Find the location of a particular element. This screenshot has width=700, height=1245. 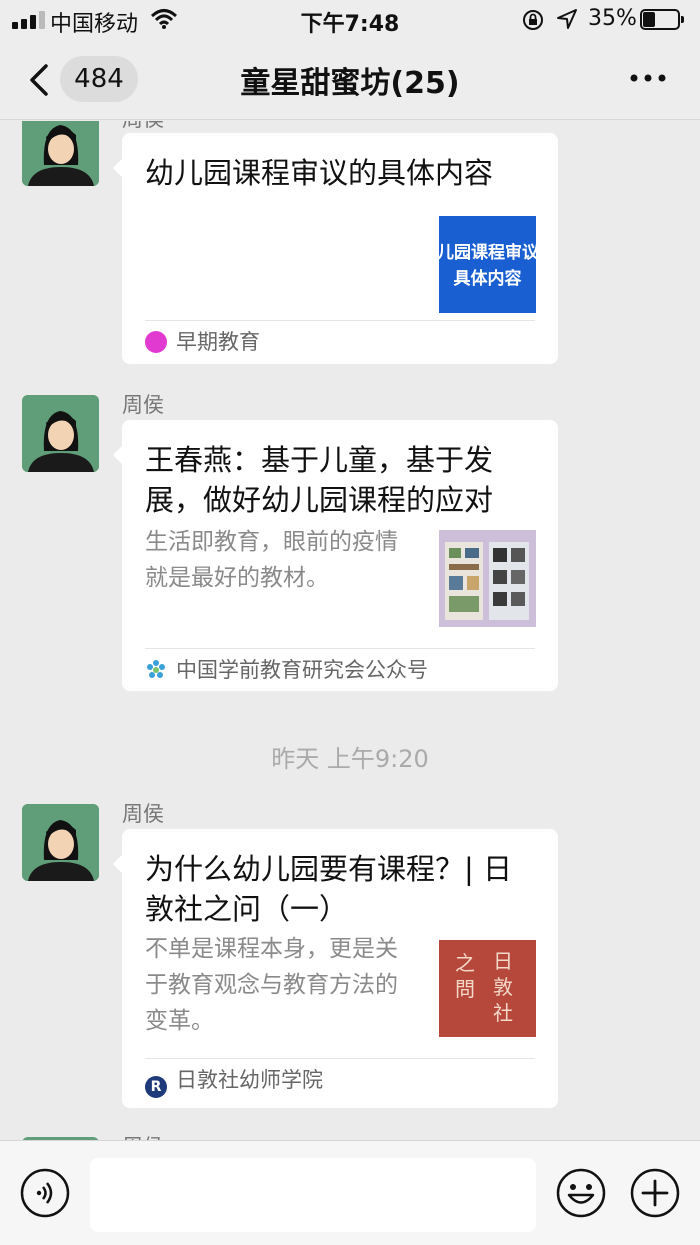

link-card-source: 中国学前教育研究会公众号 is located at coordinates (340, 670).